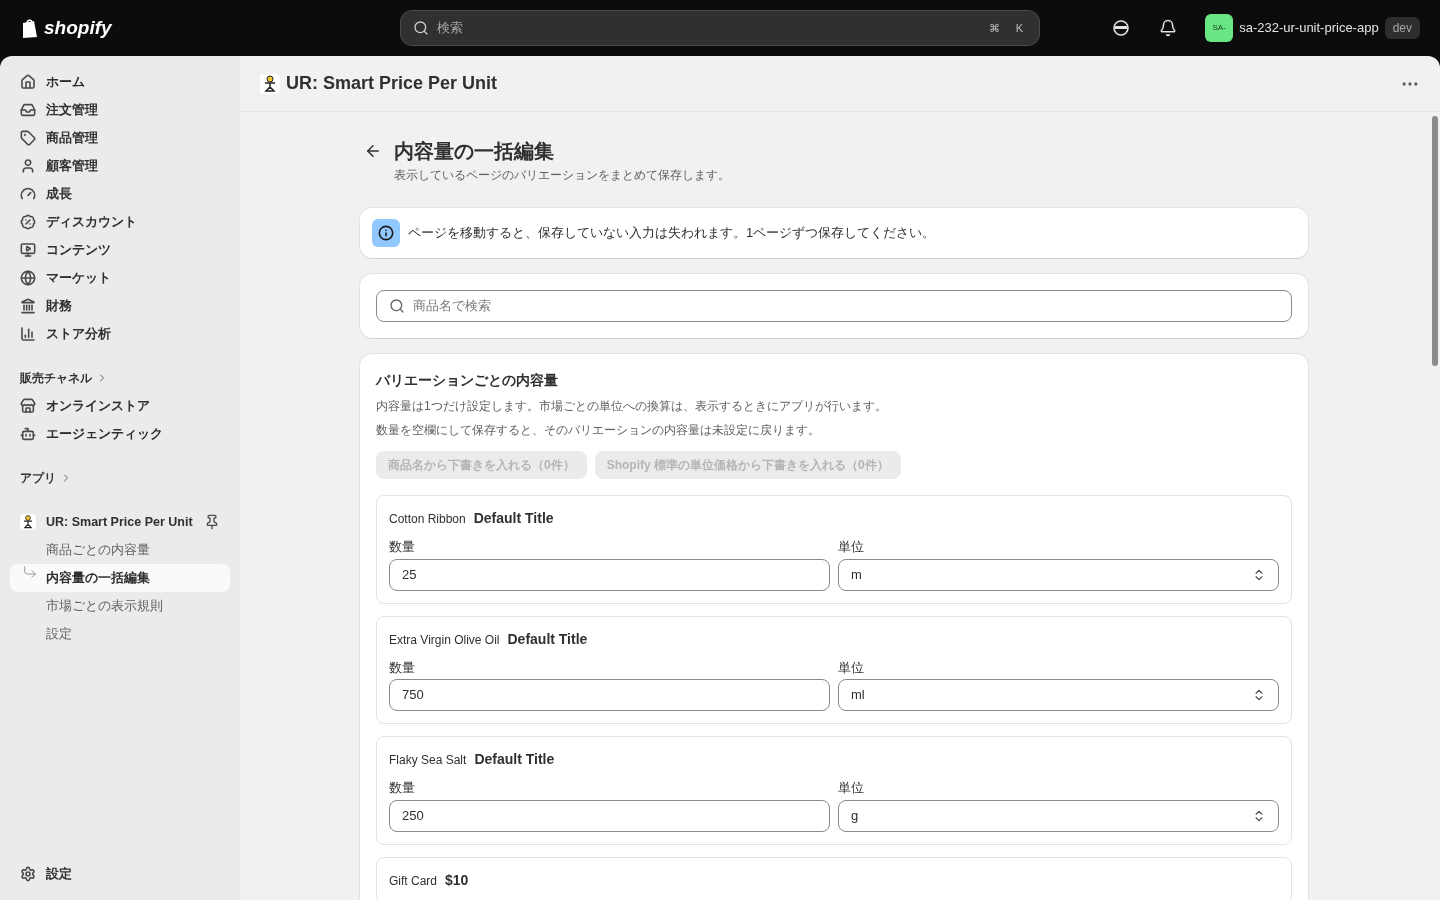 This screenshot has width=1440, height=900. Describe the element at coordinates (467, 380) in the screenshot. I see `section-title: バリエーションごとの内容量` at that location.